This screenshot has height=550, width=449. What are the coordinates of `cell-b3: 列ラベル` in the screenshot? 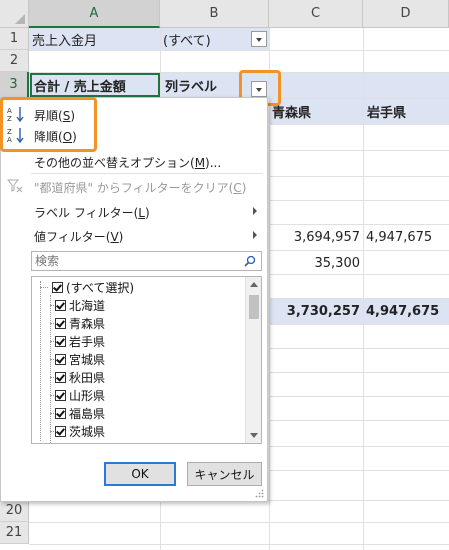 It's located at (205, 85).